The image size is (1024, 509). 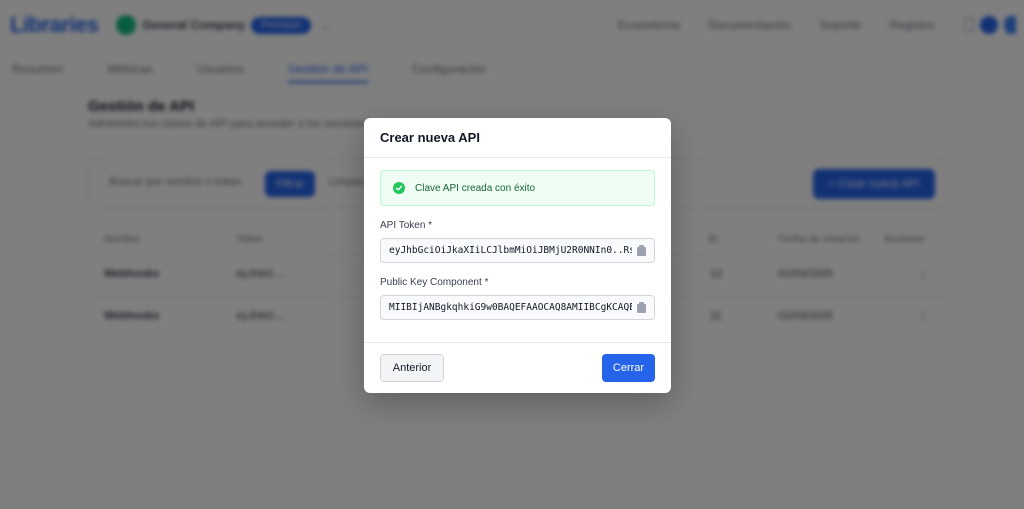 What do you see at coordinates (434, 282) in the screenshot?
I see `public-key-label: Public Key Component *` at bounding box center [434, 282].